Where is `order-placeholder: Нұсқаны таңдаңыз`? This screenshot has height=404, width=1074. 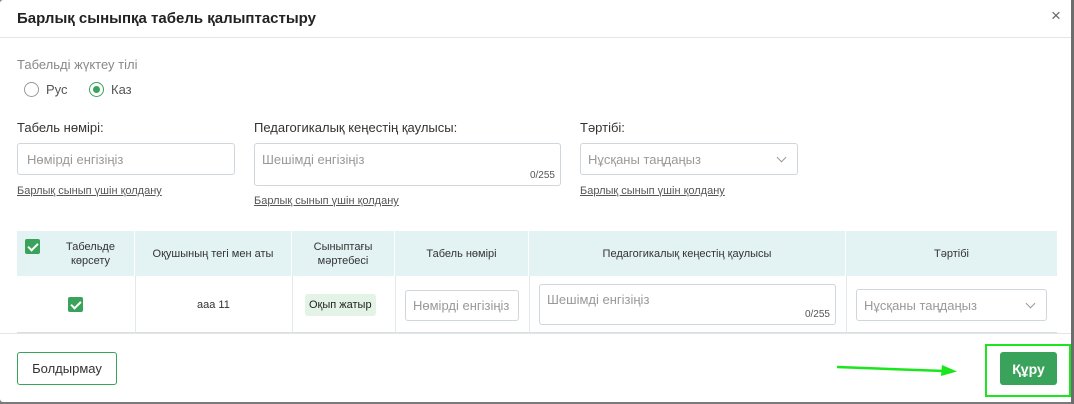
order-placeholder: Нұсқаны таңдаңыз is located at coordinates (644, 159).